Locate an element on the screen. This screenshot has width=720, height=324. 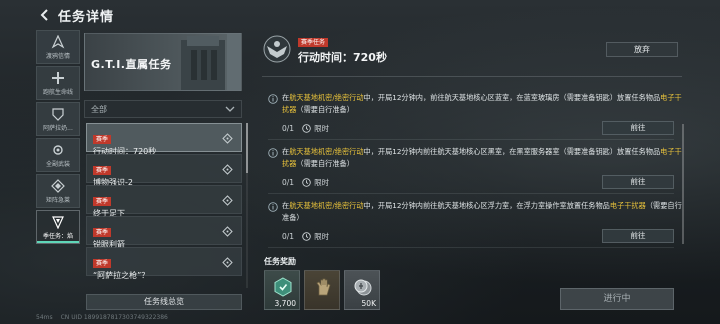
nav-label: 全副武装 is located at coordinates (57, 164).